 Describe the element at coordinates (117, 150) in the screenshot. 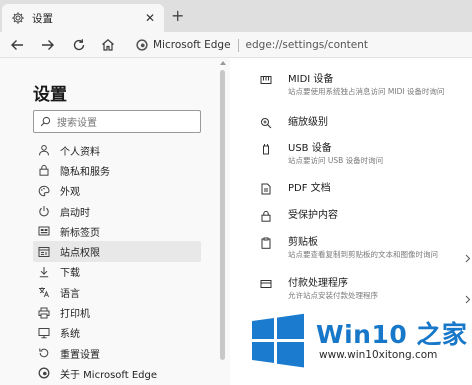

I see `sidebar-item-profiles: 个人资料` at that location.